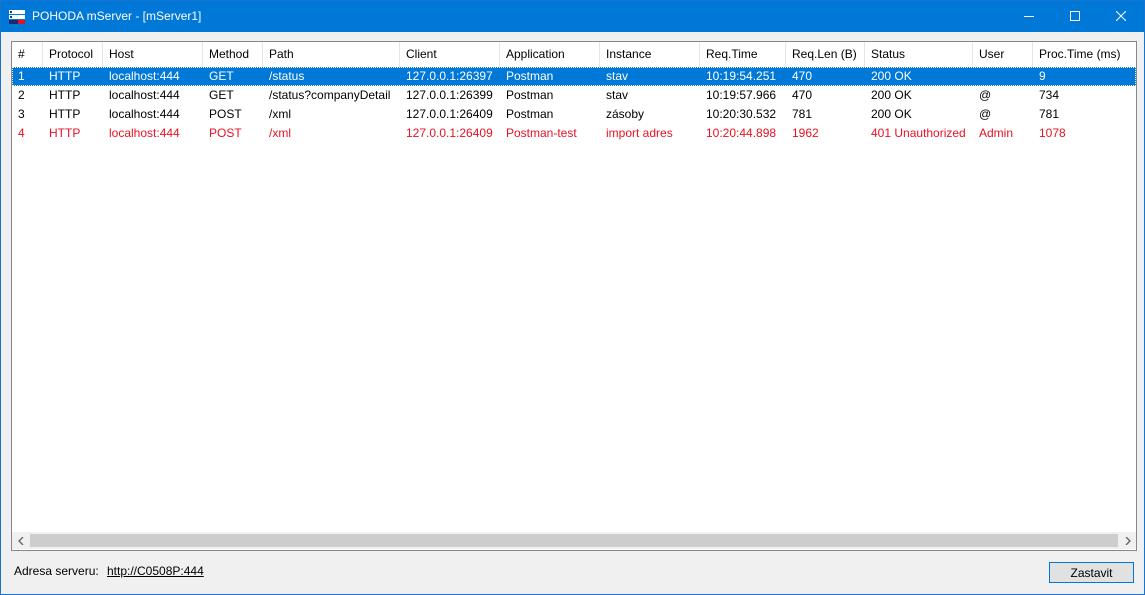  Describe the element at coordinates (572, 16) in the screenshot. I see `title-bar: POHODA mServer - [mServer1]` at that location.